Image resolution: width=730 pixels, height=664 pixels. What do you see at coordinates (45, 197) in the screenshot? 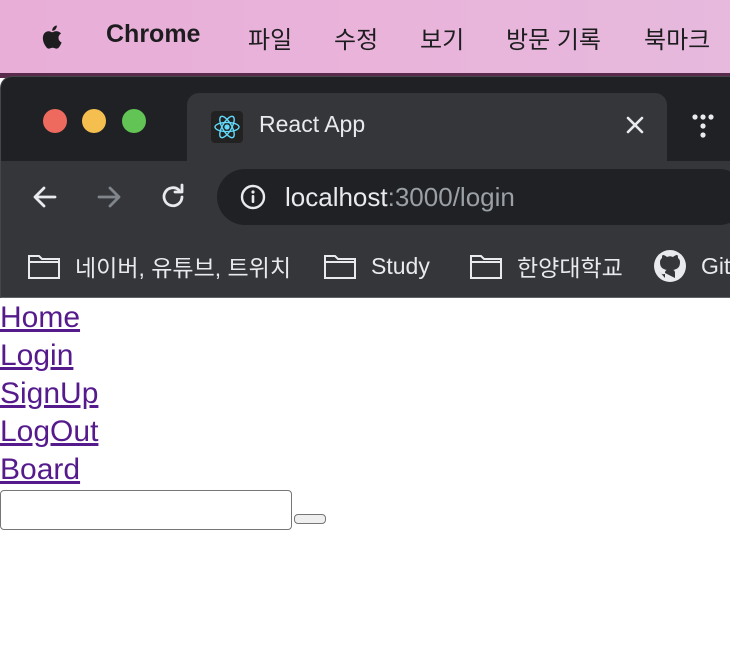
I see `back-arrow-icon` at bounding box center [45, 197].